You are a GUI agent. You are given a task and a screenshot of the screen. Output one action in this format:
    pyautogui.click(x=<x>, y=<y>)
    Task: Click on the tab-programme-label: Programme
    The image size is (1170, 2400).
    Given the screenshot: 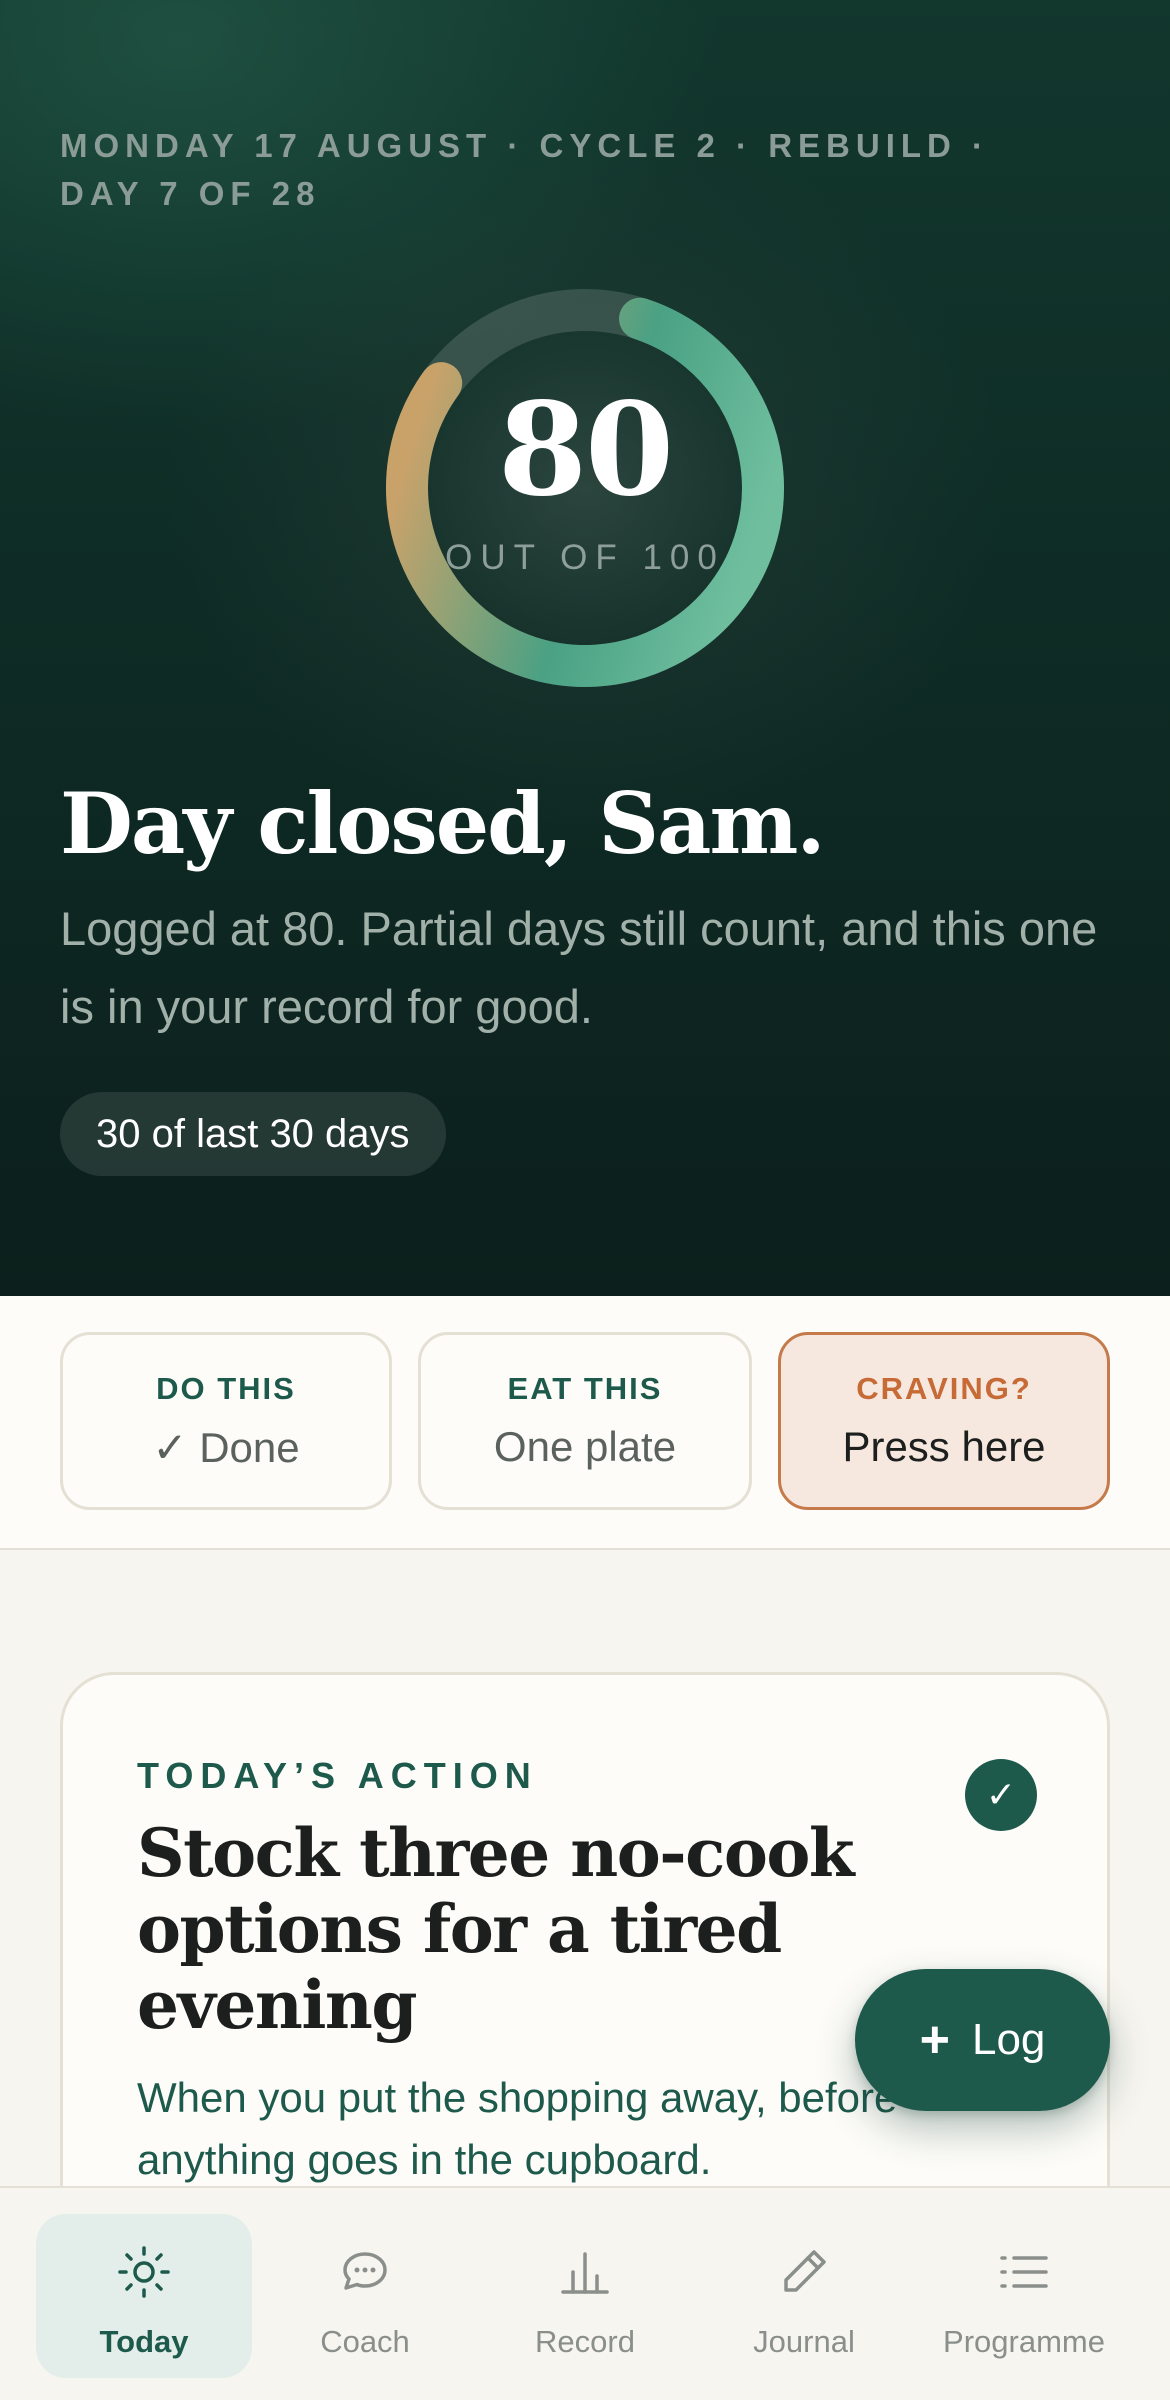 What is the action you would take?
    pyautogui.click(x=1024, y=2341)
    